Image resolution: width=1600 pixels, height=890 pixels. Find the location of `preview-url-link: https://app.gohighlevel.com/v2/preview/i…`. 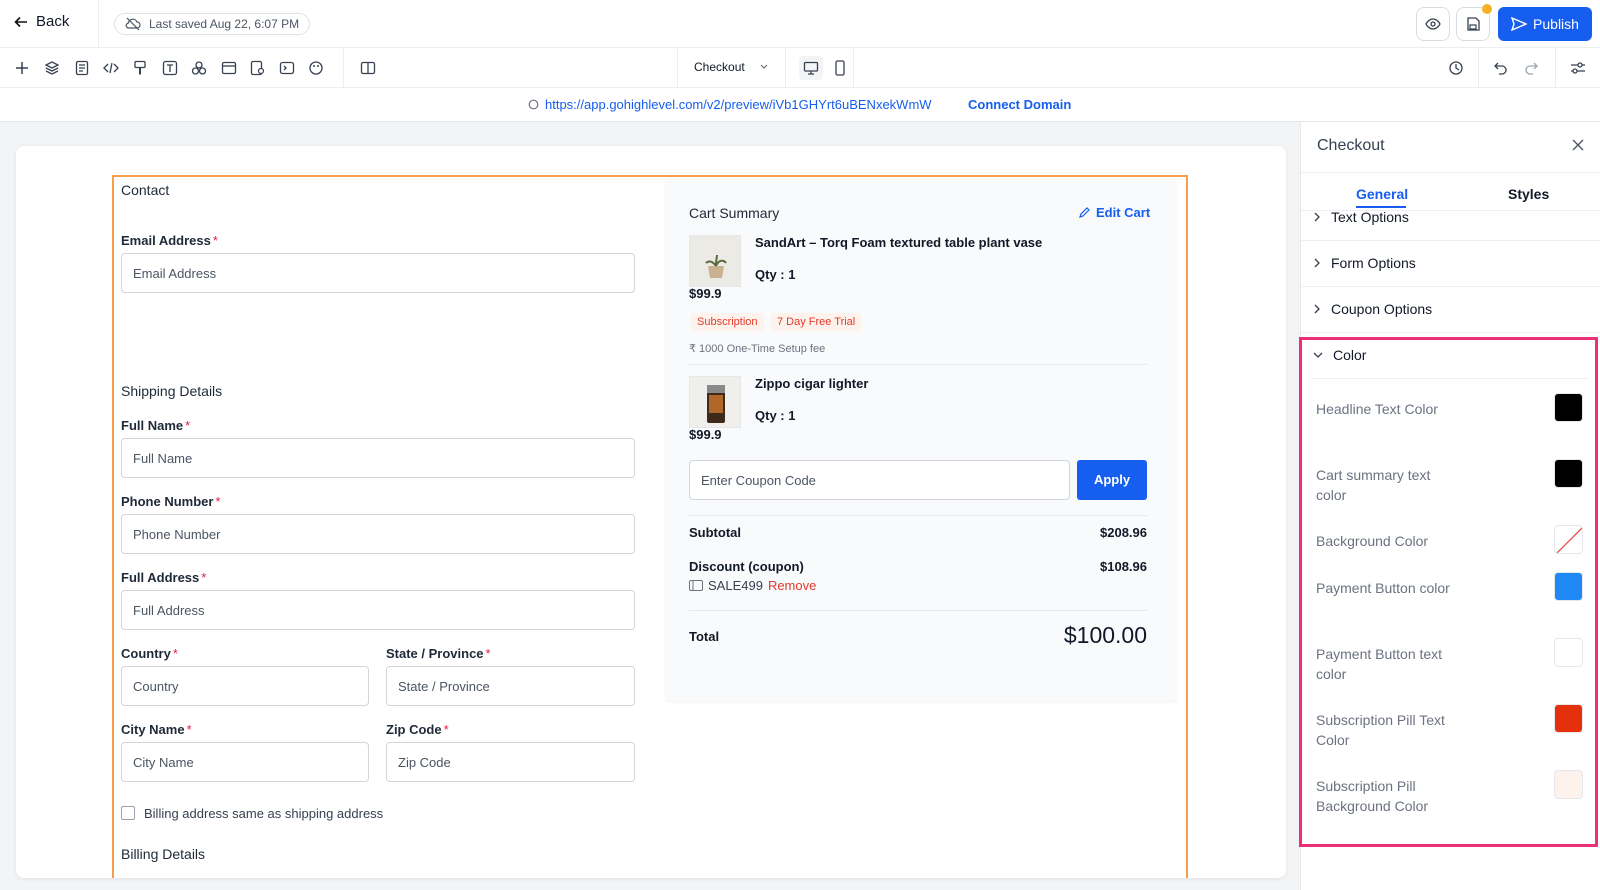

preview-url-link: https://app.gohighlevel.com/v2/preview/i… is located at coordinates (730, 104).